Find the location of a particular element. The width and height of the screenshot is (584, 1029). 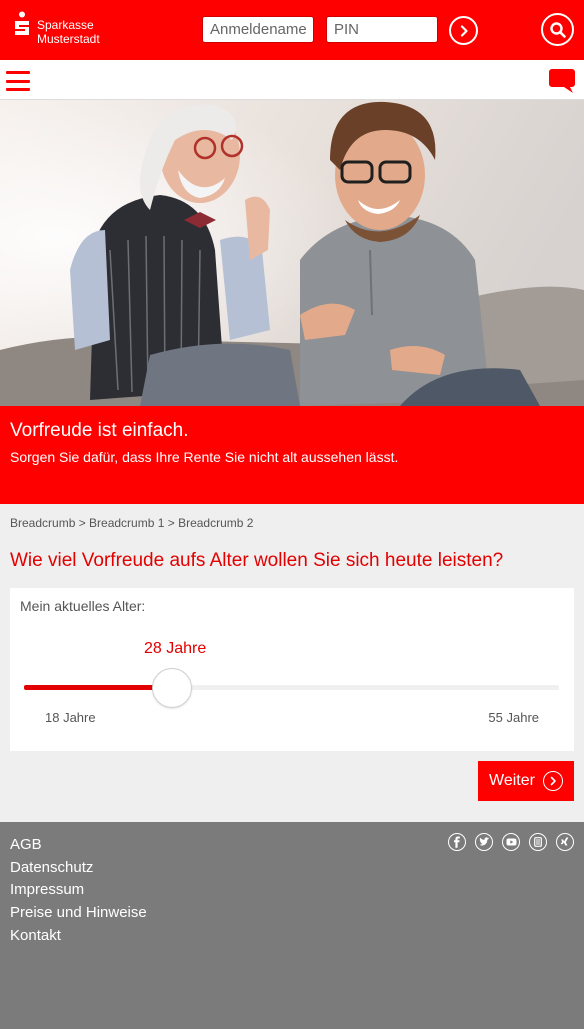

xing-icon is located at coordinates (565, 842).